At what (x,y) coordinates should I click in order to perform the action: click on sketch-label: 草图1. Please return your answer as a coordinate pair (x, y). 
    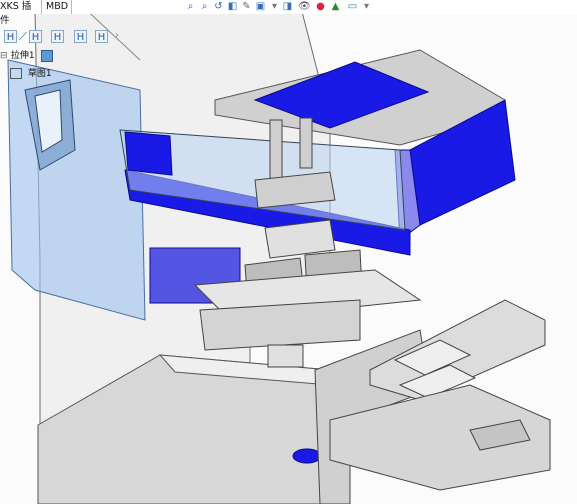
    Looking at the image, I should click on (39, 74).